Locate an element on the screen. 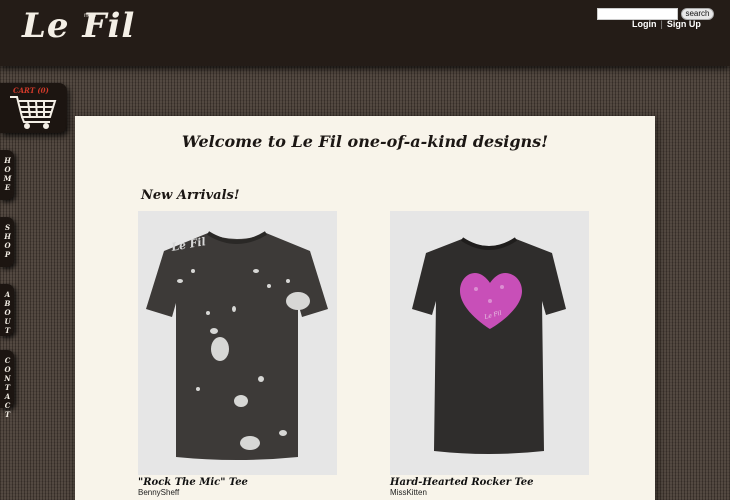  nav-tab-shop-label: SHOP is located at coordinates (7, 241).